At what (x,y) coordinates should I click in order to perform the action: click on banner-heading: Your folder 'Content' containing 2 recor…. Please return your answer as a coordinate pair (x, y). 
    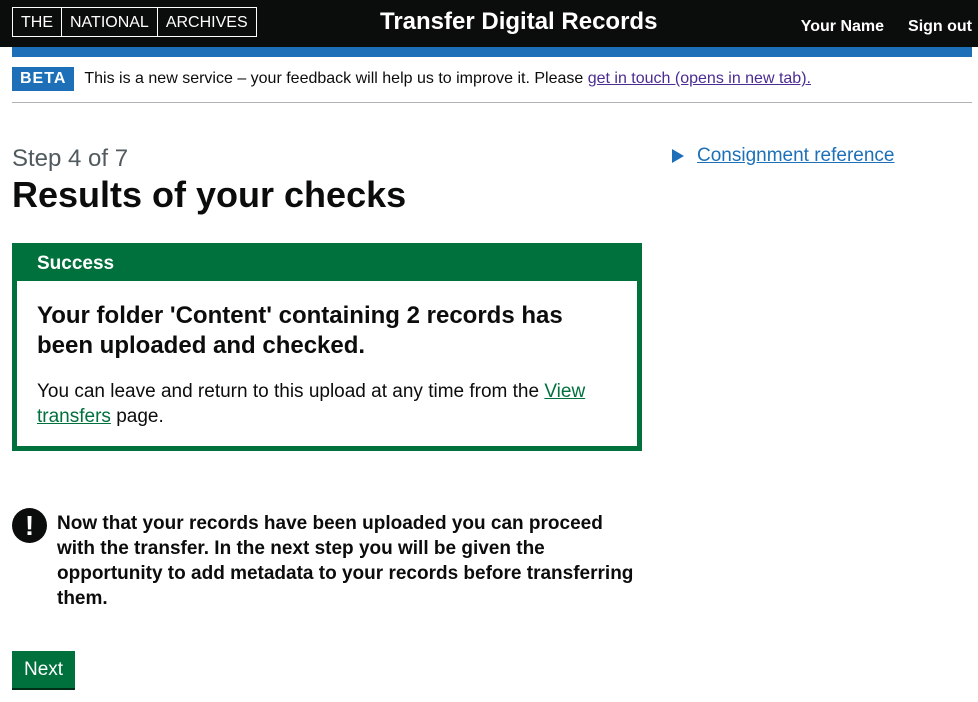
    Looking at the image, I should click on (300, 330).